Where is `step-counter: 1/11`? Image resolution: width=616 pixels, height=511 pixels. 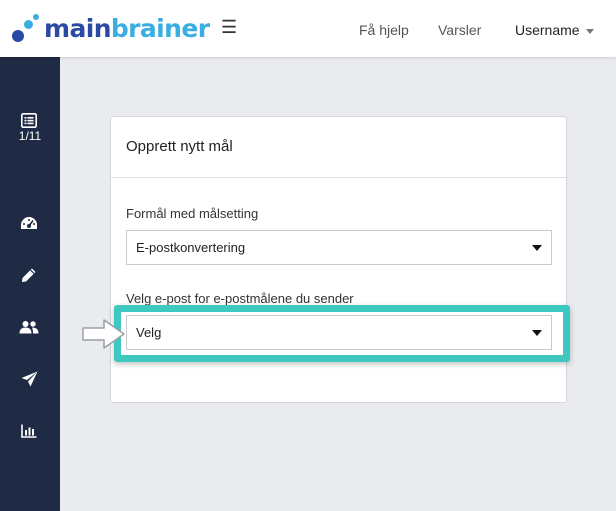 step-counter: 1/11 is located at coordinates (30, 136).